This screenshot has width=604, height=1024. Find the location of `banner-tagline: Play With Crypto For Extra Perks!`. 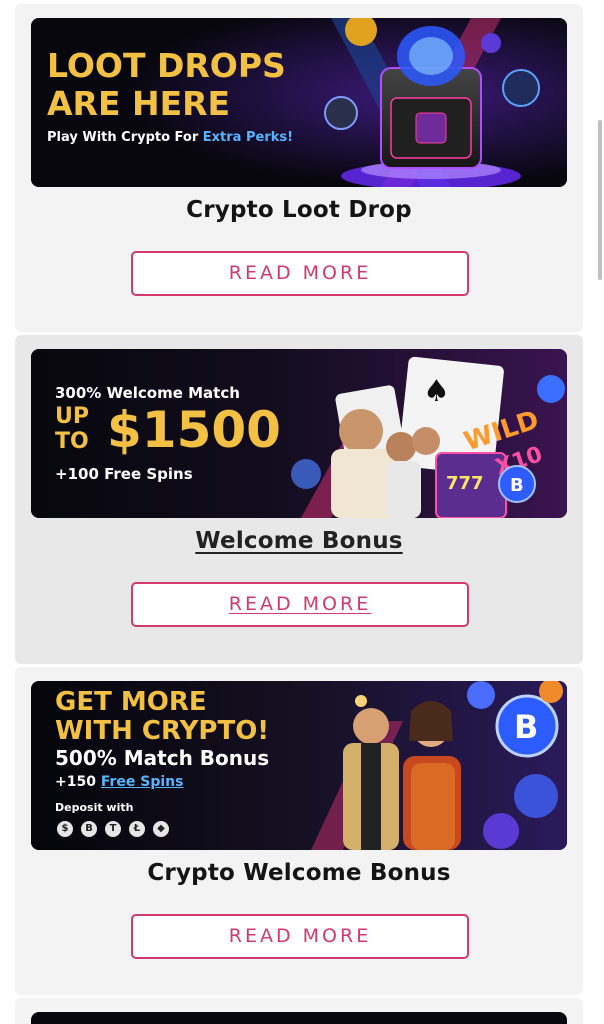

banner-tagline: Play With Crypto For Extra Perks! is located at coordinates (170, 137).